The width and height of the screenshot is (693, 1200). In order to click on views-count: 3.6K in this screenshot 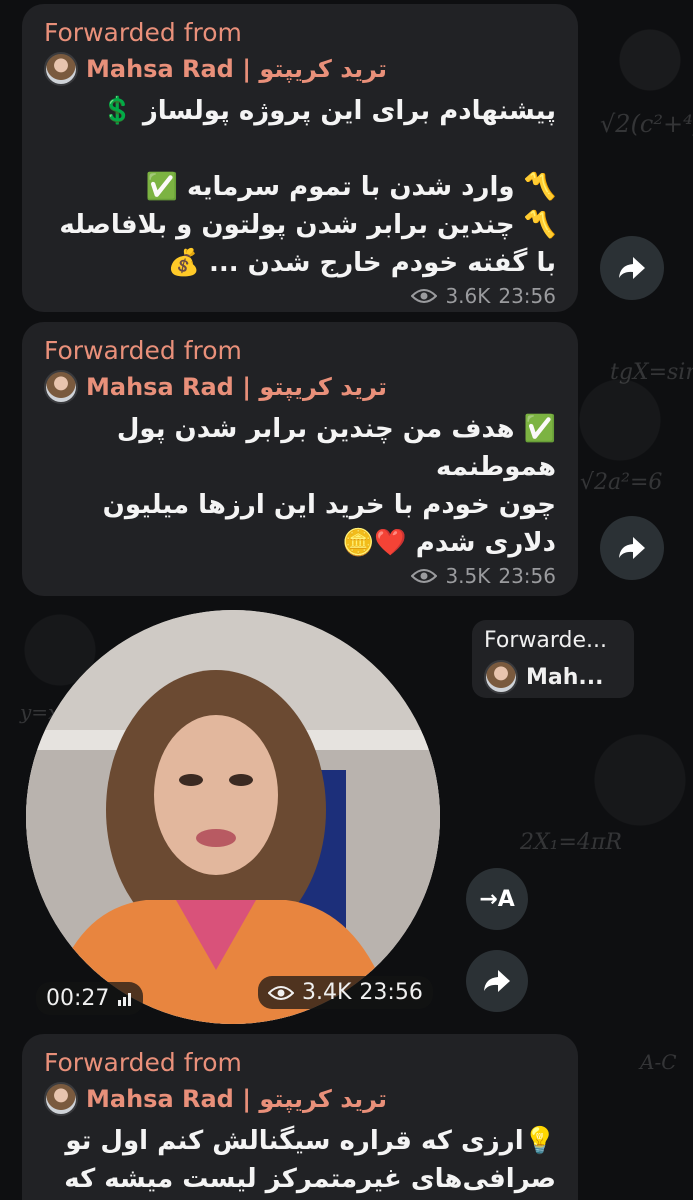, I will do `click(468, 296)`.